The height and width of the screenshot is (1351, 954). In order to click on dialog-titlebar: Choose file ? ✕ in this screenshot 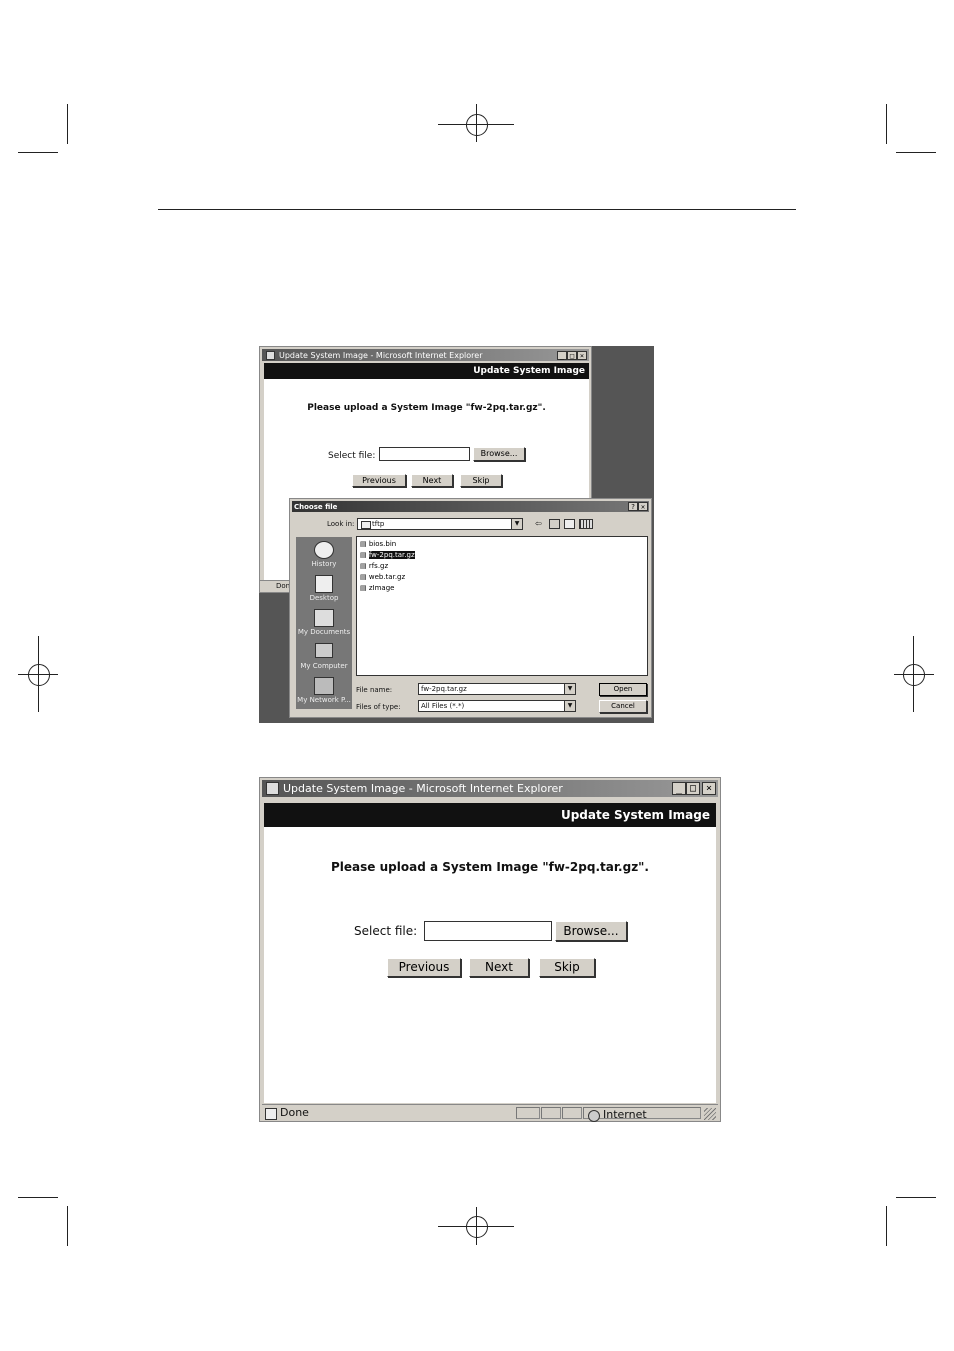, I will do `click(470, 506)`.